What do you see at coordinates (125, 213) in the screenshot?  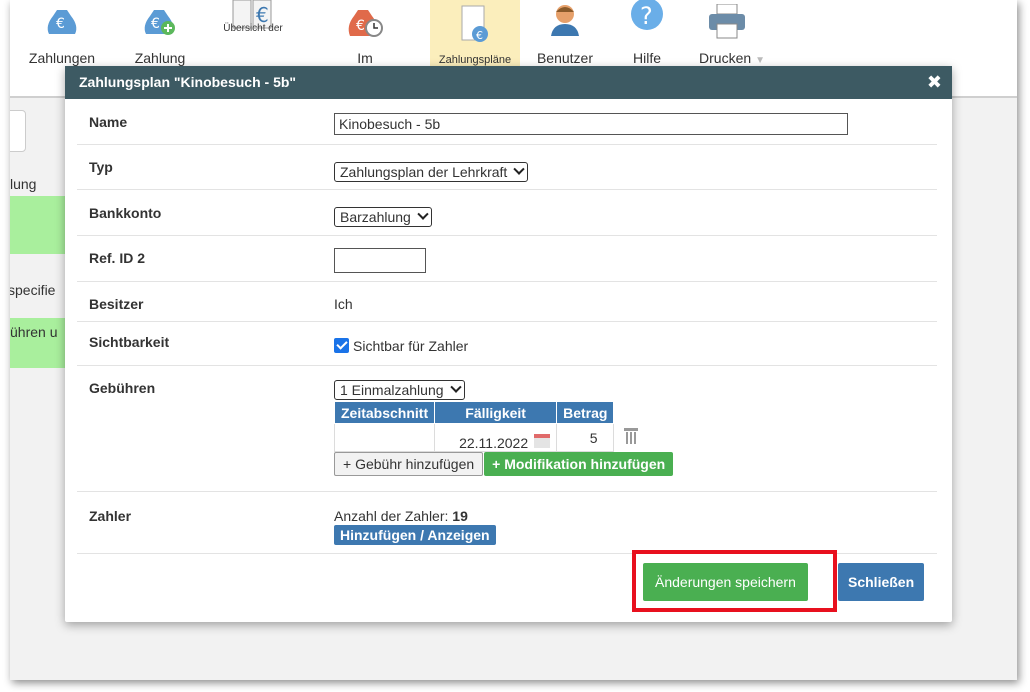 I see `bank-account-label: Bankkonto` at bounding box center [125, 213].